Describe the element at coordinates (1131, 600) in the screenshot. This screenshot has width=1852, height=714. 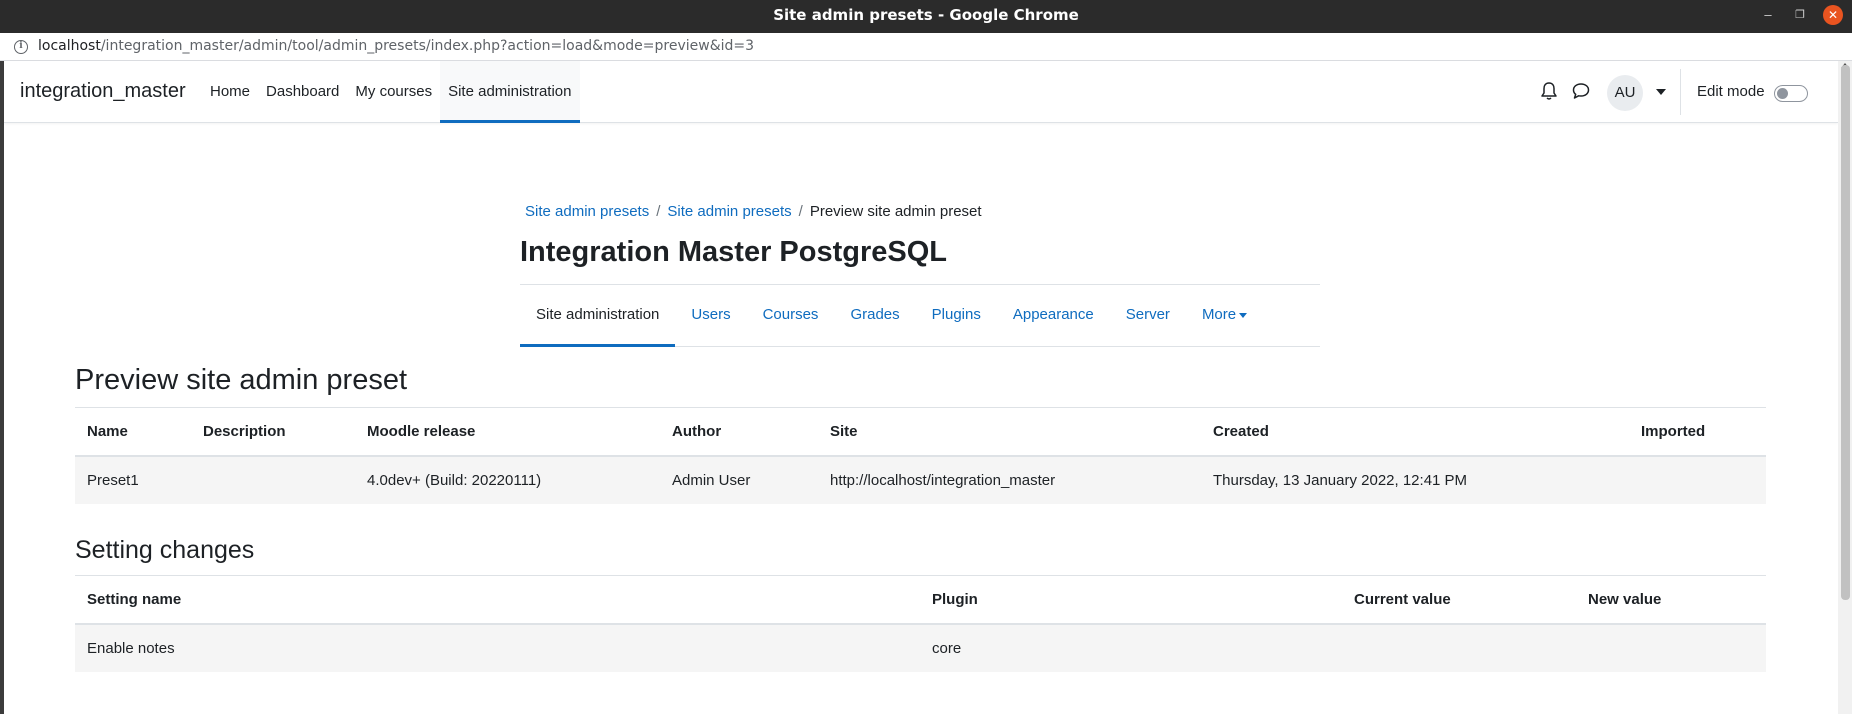
I see `column-header-plugin: Plugin` at that location.